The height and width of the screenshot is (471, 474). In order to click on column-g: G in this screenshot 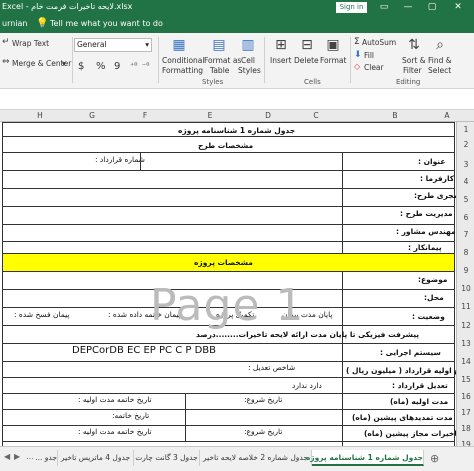, I will do `click(92, 115)`.